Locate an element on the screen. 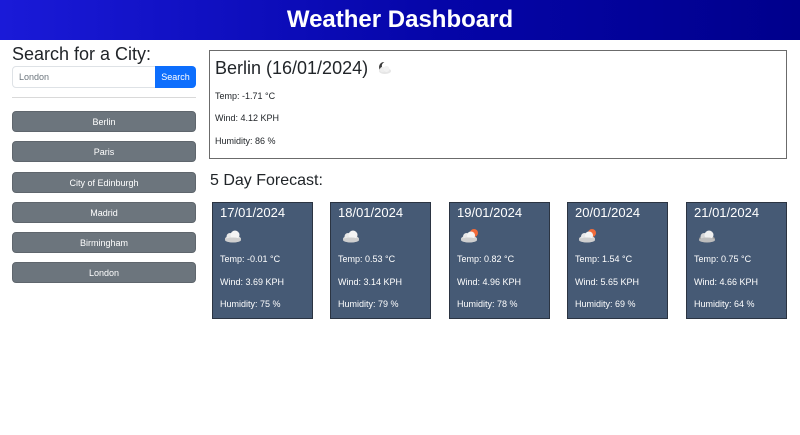 The width and height of the screenshot is (800, 435). app-header: Weather Dashboard is located at coordinates (400, 20).